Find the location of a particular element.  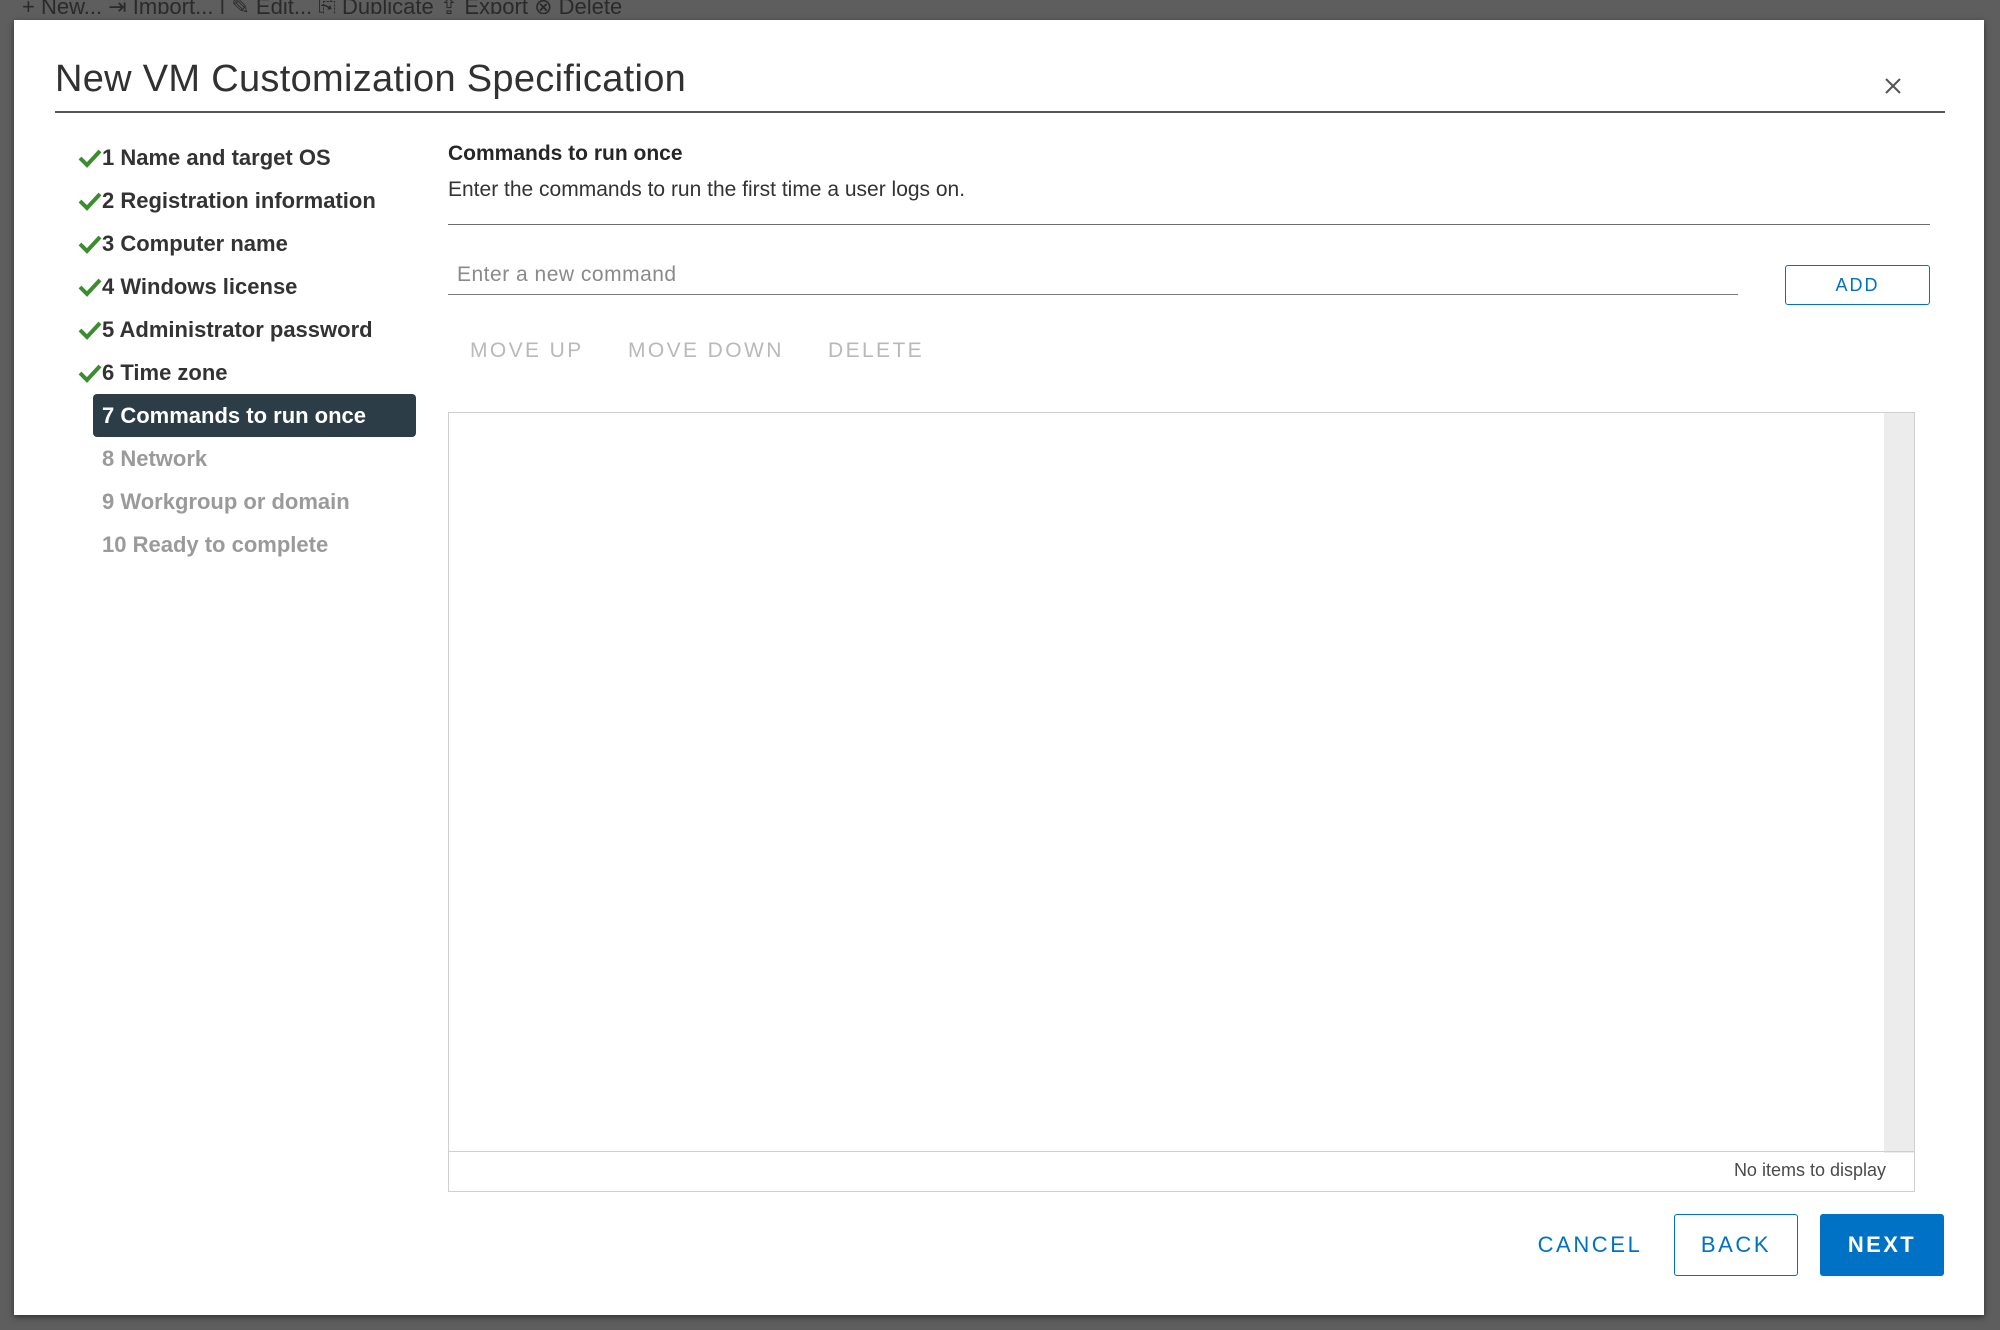

step-workgroup-or-domain: 9 Workgroup or domain is located at coordinates (249, 501).